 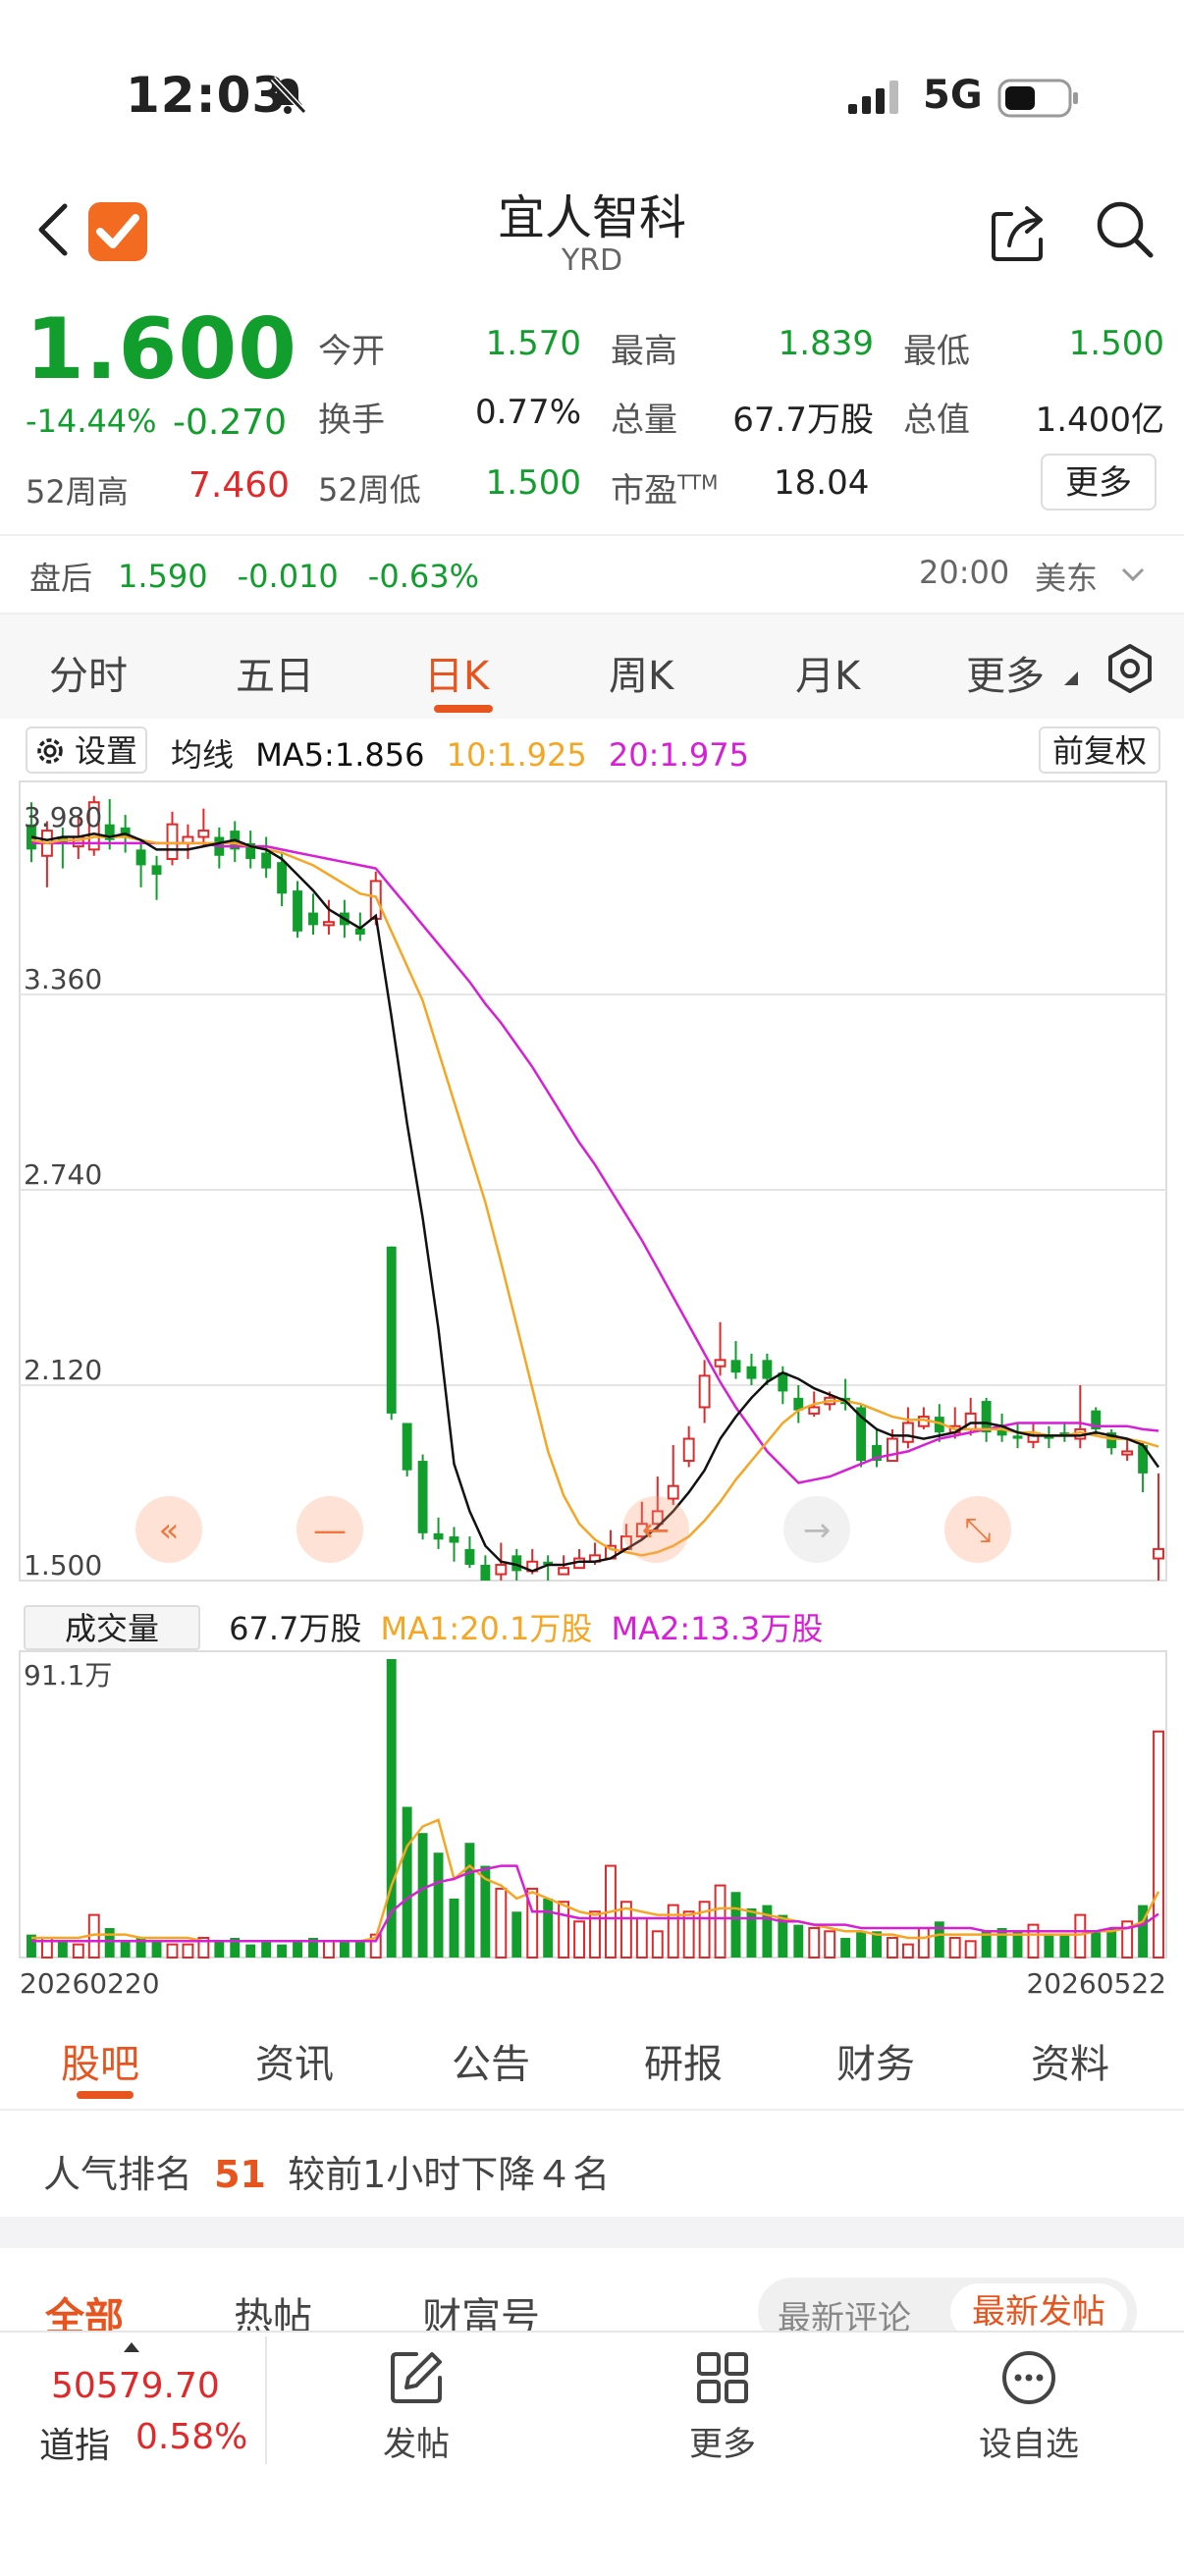 I want to click on tab-profile: 资料, so click(x=1070, y=2060).